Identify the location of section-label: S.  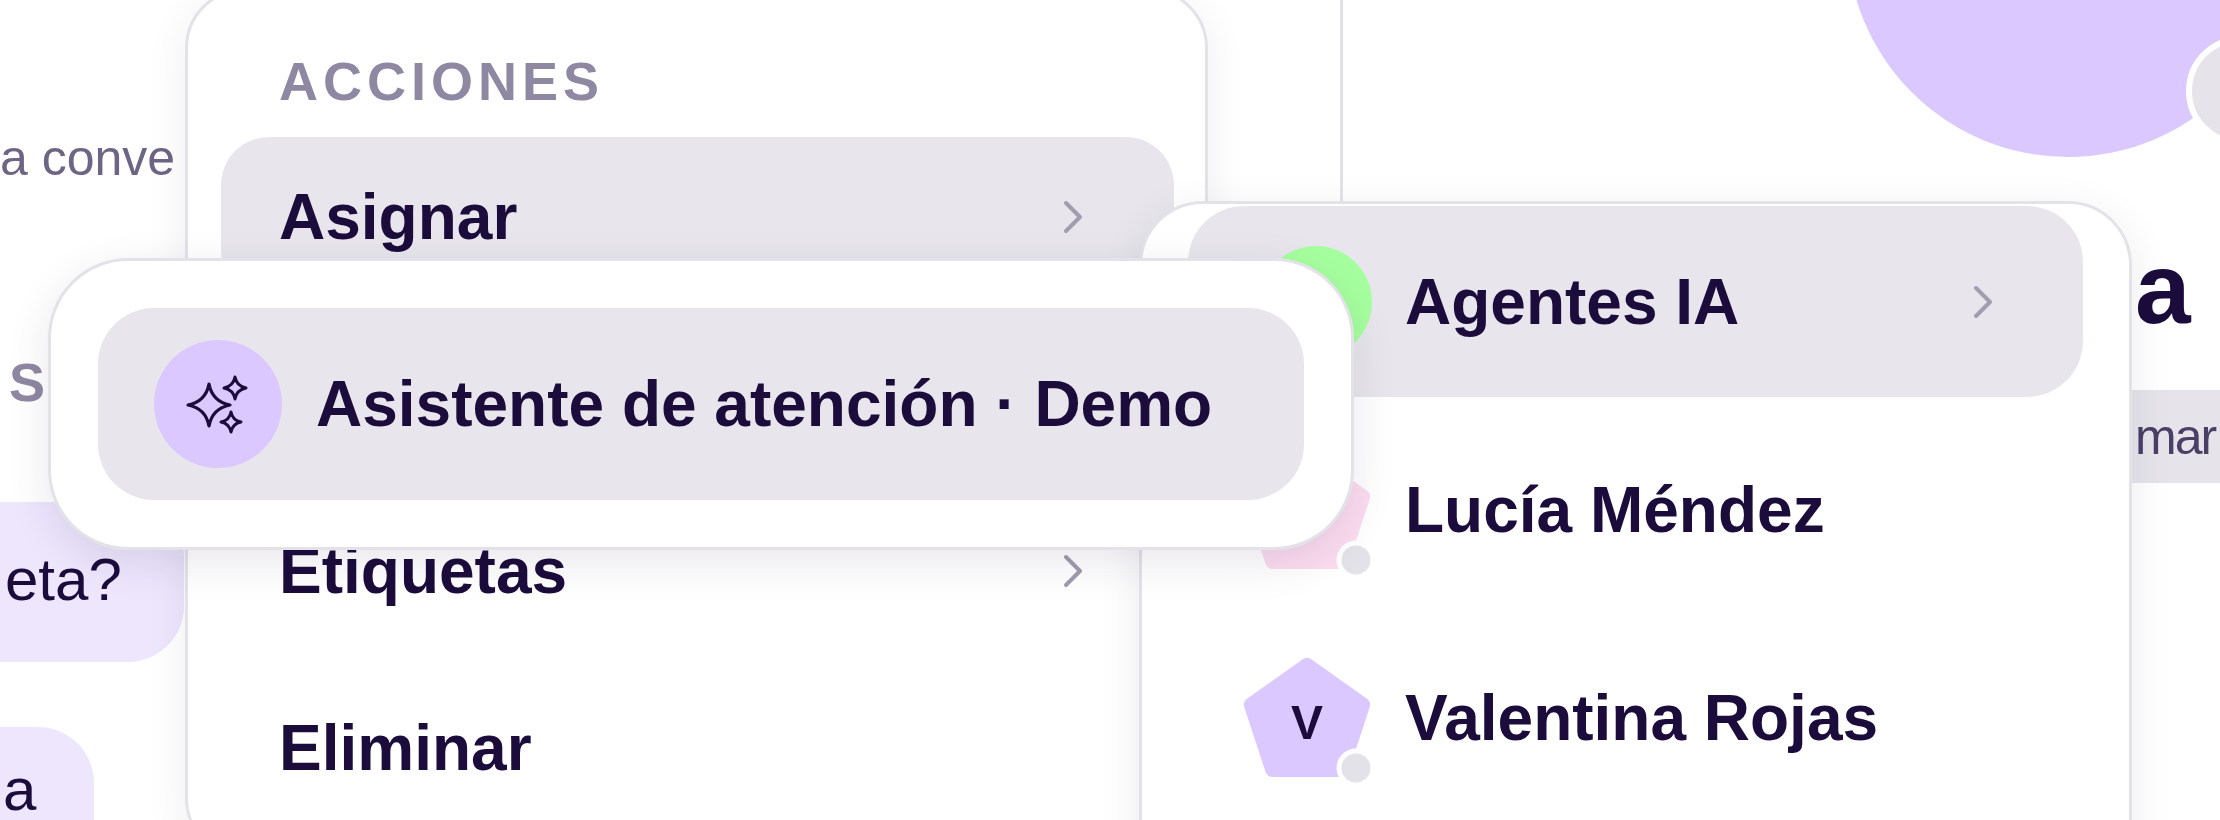
(27, 382).